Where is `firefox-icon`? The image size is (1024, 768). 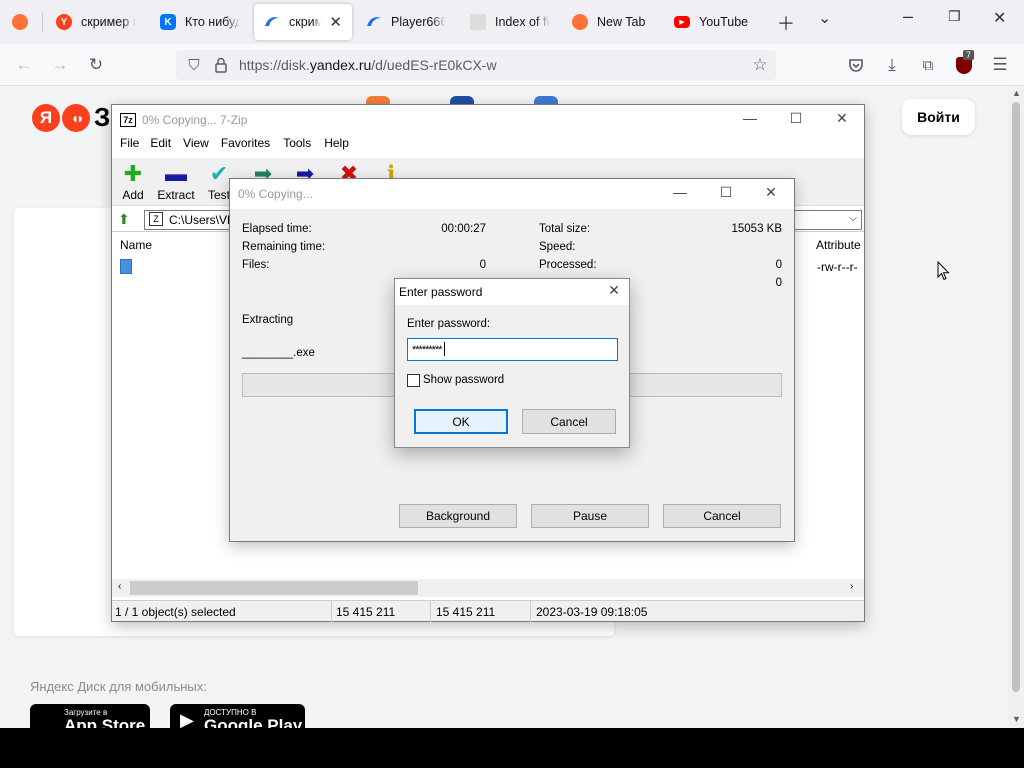 firefox-icon is located at coordinates (20, 22).